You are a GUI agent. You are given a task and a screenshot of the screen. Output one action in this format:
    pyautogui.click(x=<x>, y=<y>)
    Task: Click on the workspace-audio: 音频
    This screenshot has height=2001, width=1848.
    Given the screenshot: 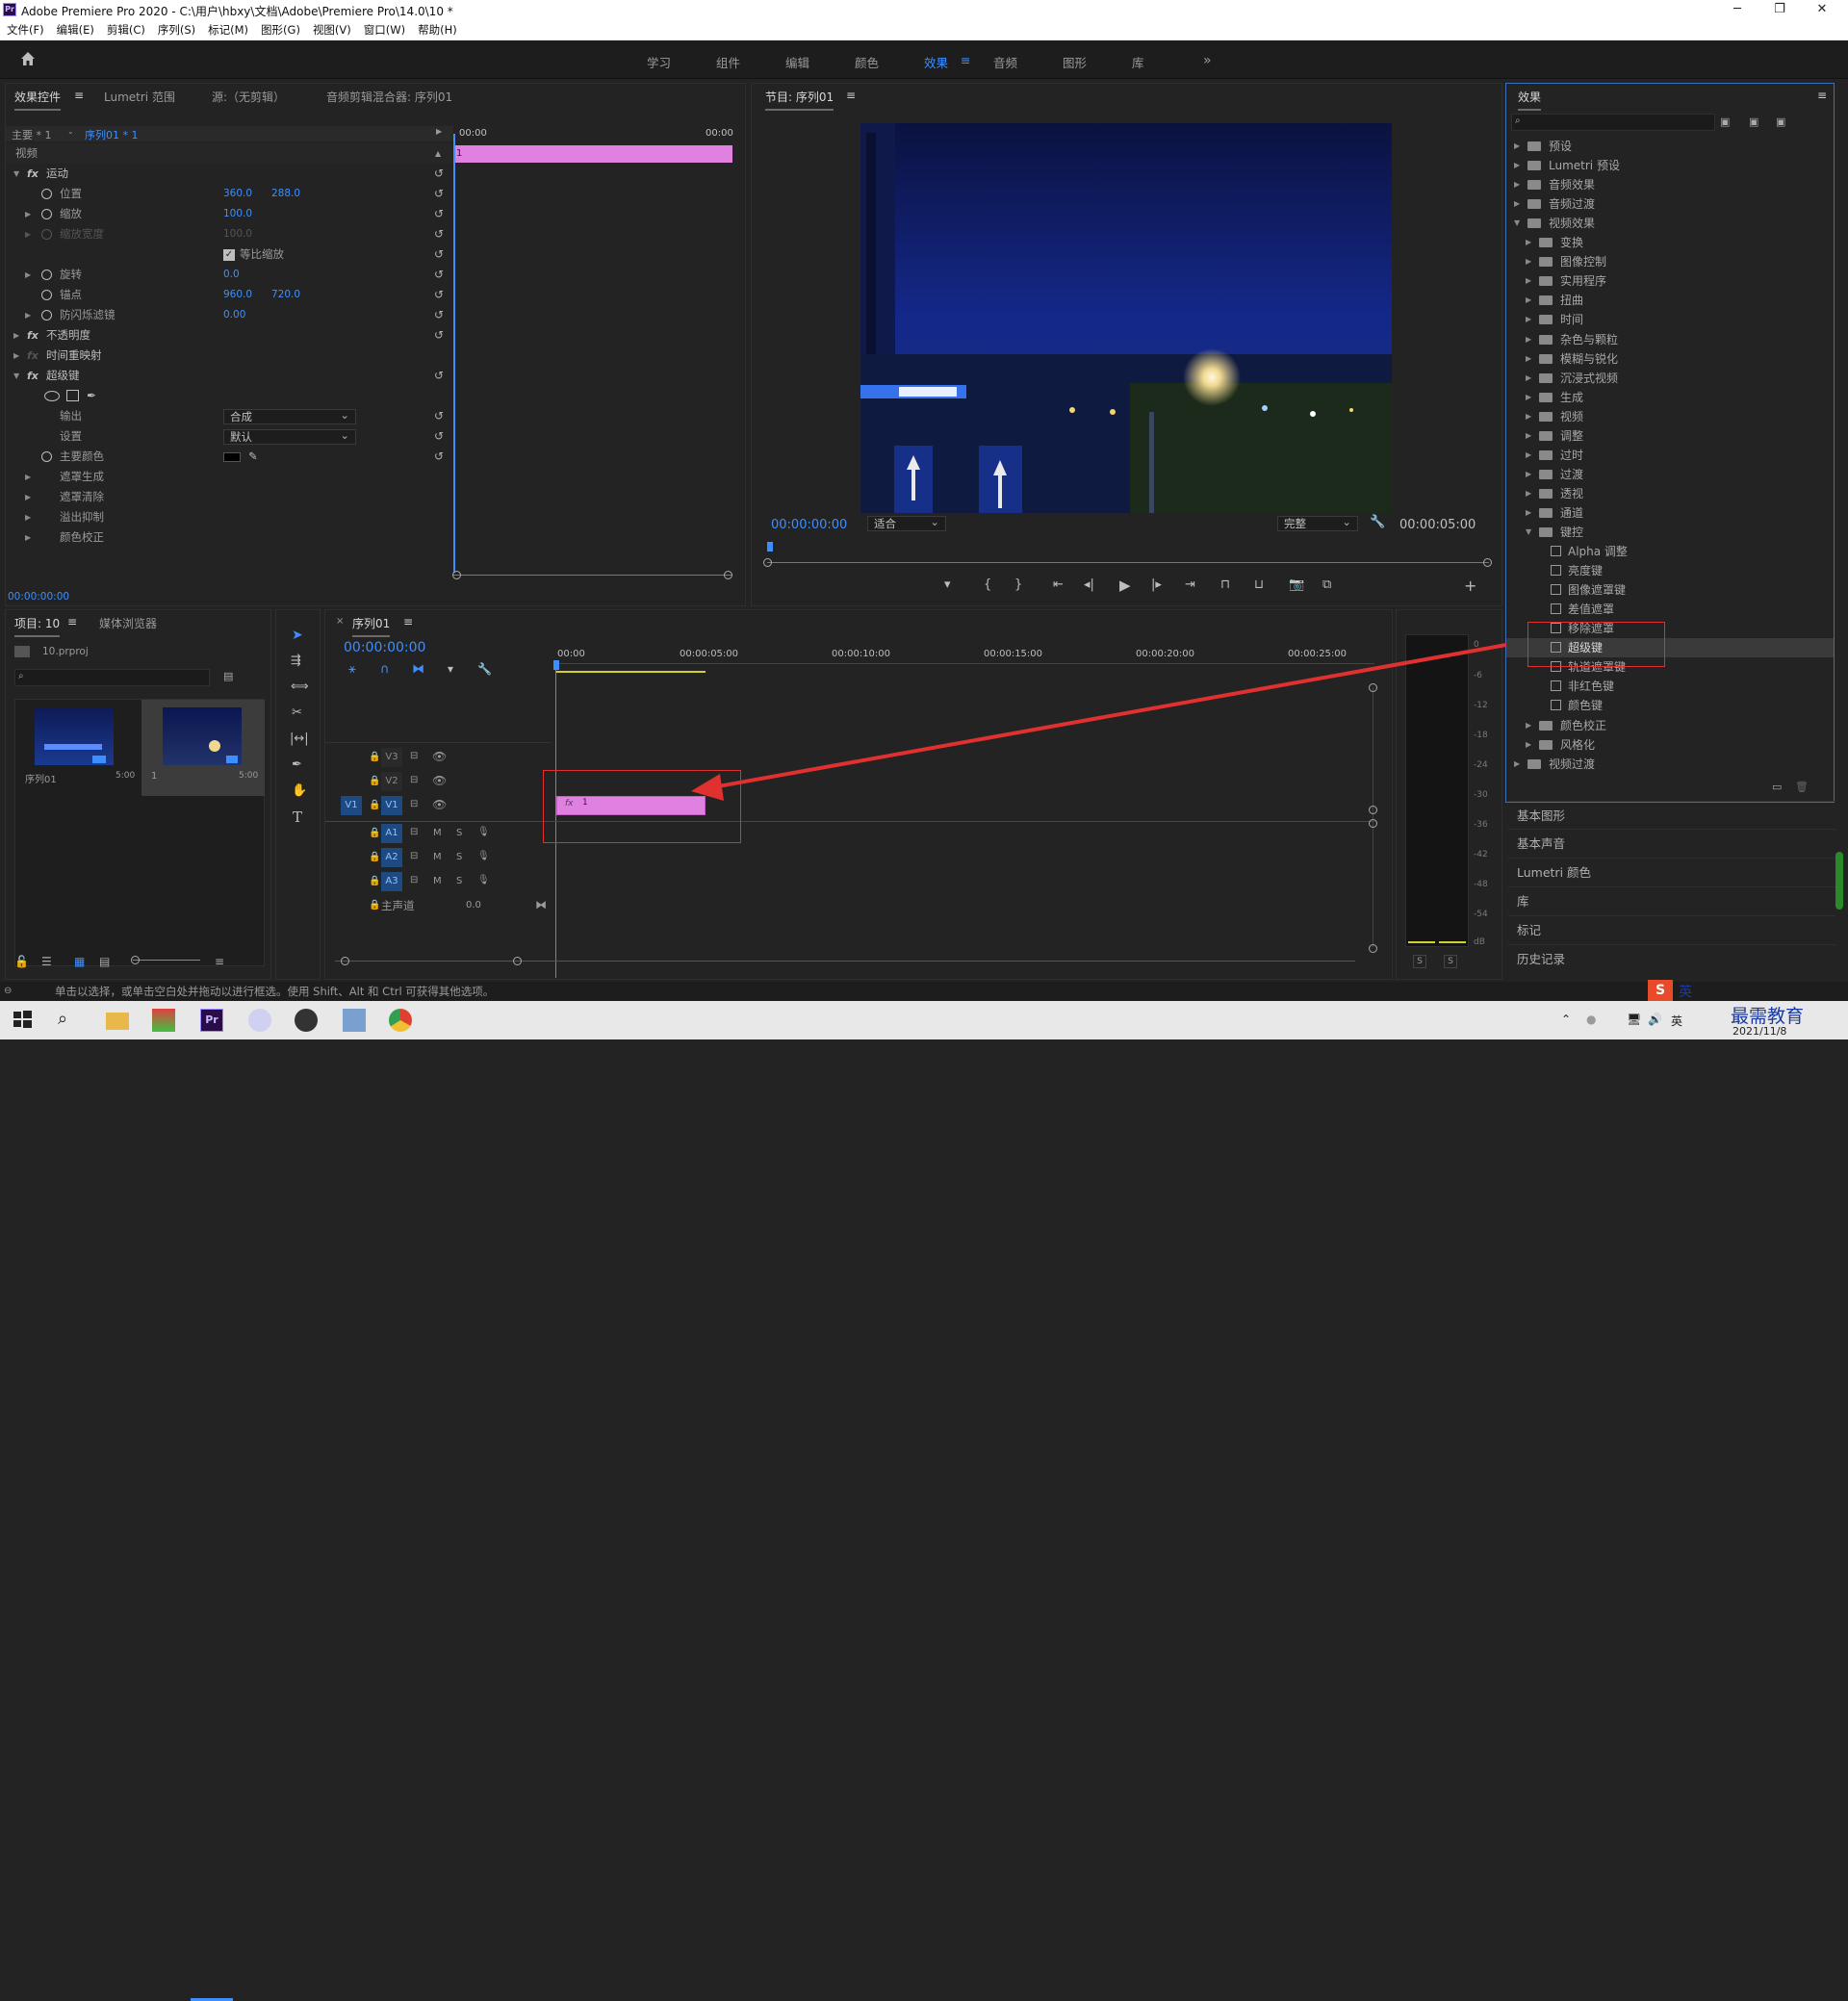 What is the action you would take?
    pyautogui.click(x=1005, y=62)
    